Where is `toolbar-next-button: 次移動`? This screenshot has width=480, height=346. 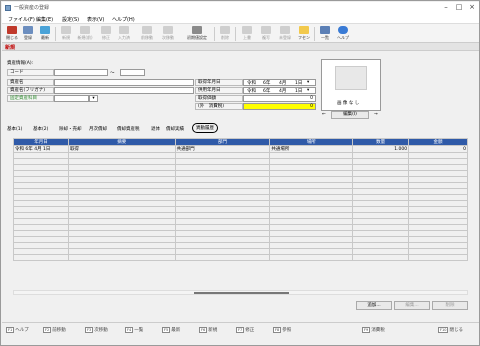 toolbar-next-button: 次移動 is located at coordinates (168, 33).